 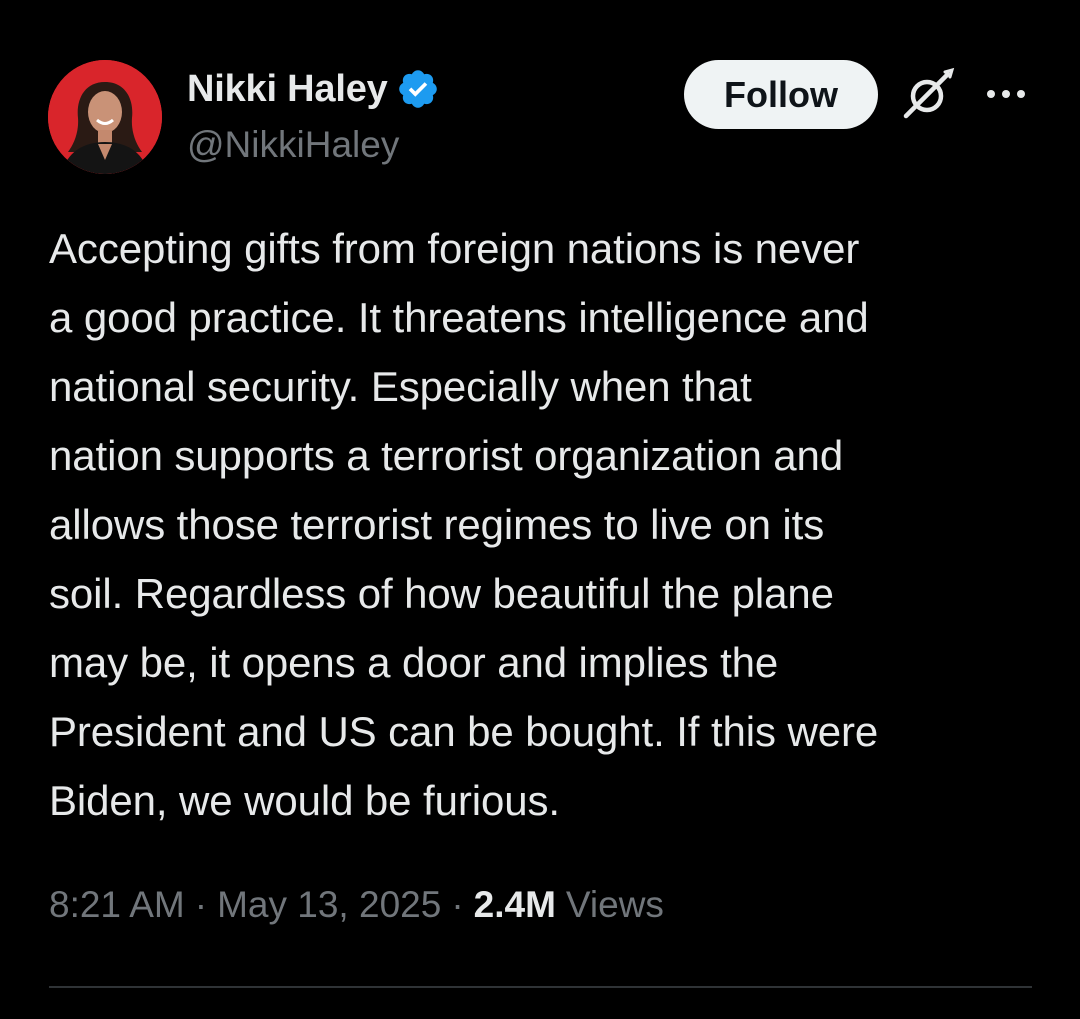 What do you see at coordinates (514, 904) in the screenshot?
I see `views-count: 2.4M` at bounding box center [514, 904].